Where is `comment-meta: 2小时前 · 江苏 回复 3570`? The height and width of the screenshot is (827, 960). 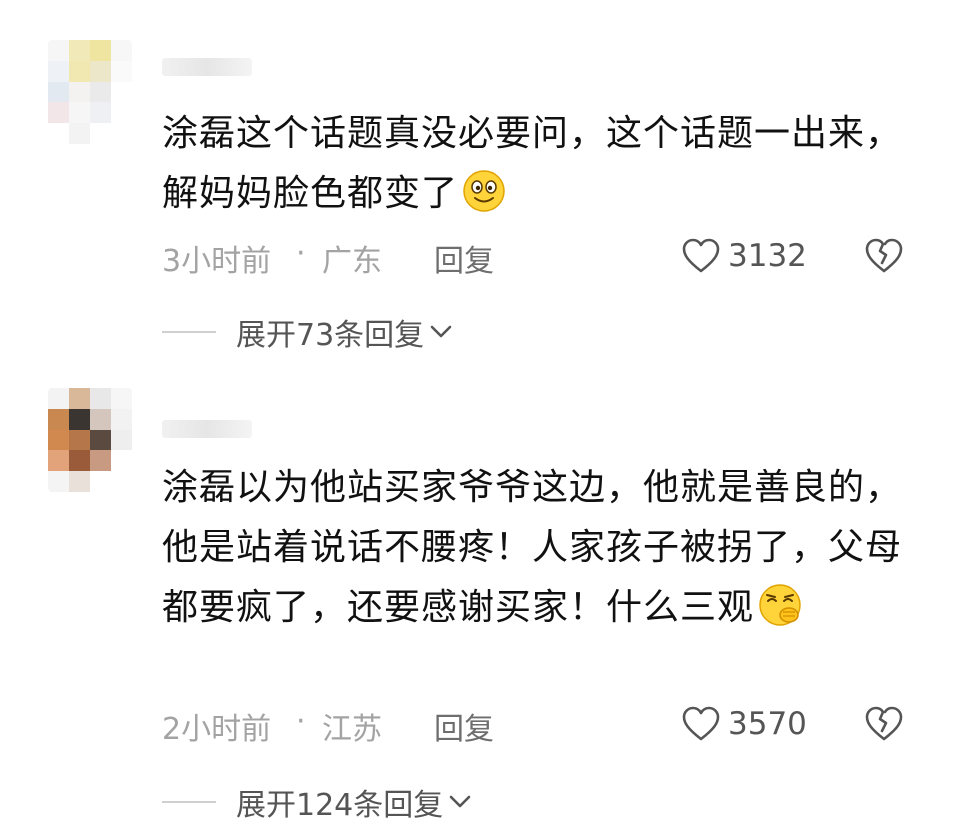
comment-meta: 2小时前 · 江苏 回复 3570 is located at coordinates (537, 725).